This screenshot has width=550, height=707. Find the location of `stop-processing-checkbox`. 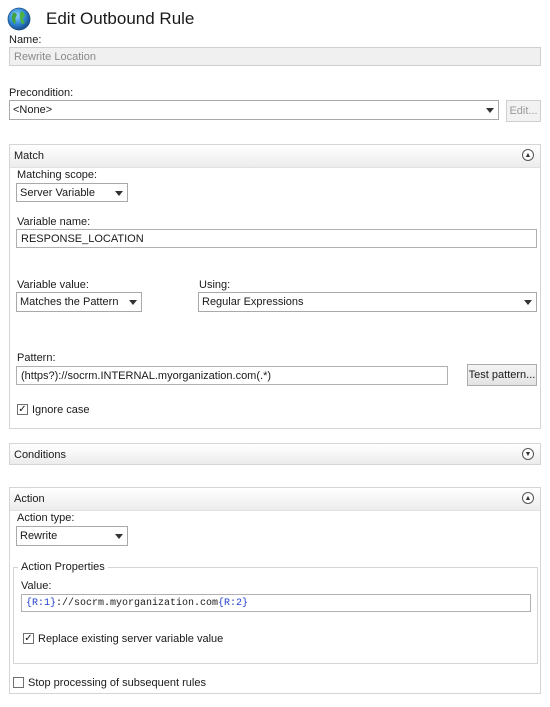

stop-processing-checkbox is located at coordinates (18, 682).